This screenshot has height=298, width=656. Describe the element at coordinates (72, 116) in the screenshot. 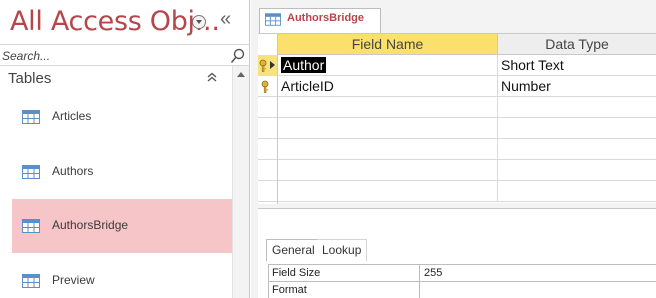

I see `nav-item-label: Articles` at that location.